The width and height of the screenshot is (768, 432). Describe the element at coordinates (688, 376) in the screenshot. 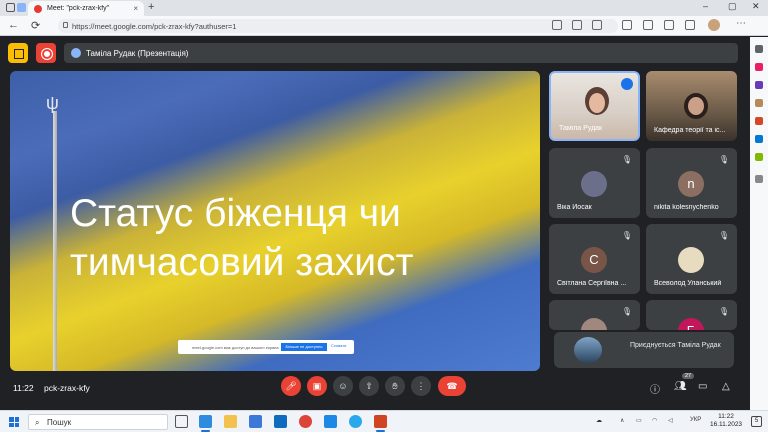

I see `participant-count-badge: 27` at that location.